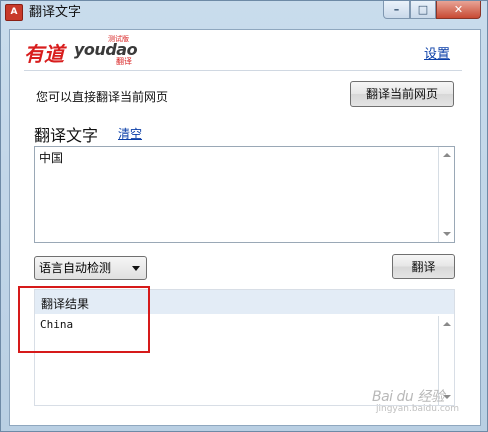  What do you see at coordinates (44, 54) in the screenshot?
I see `logo-cn: 有道` at bounding box center [44, 54].